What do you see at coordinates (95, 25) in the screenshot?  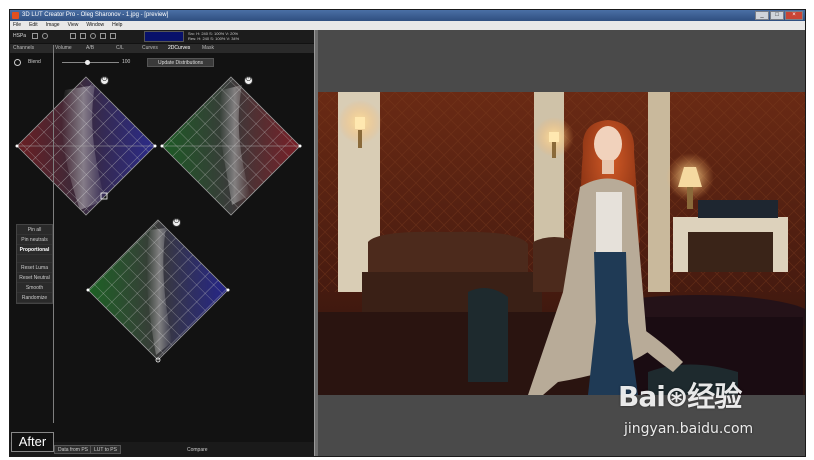 I see `menu-window: Window` at bounding box center [95, 25].